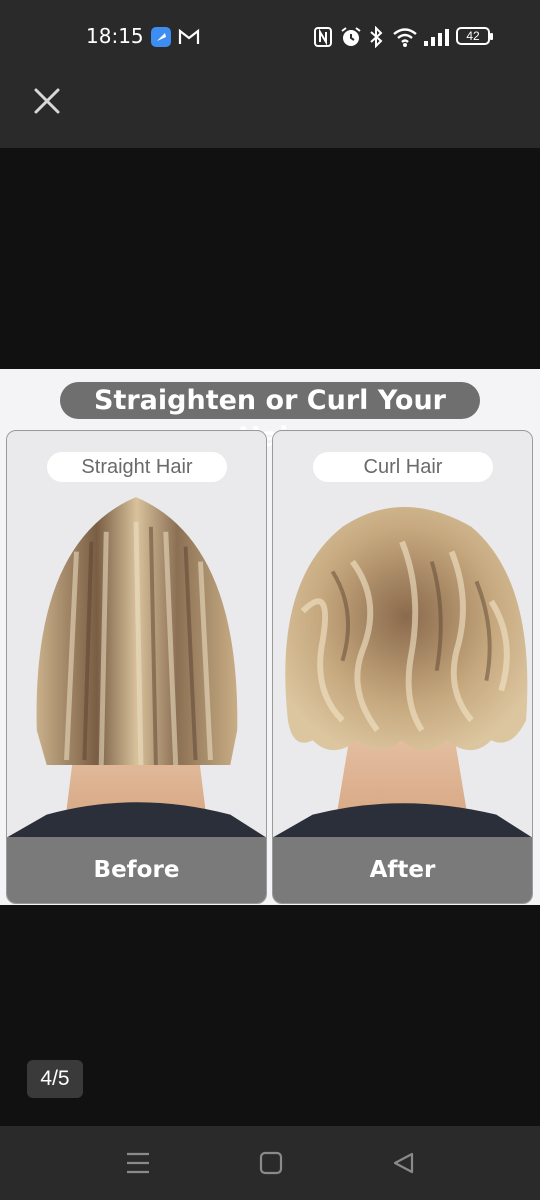 This screenshot has height=1200, width=540. I want to click on gmail-icon, so click(189, 37).